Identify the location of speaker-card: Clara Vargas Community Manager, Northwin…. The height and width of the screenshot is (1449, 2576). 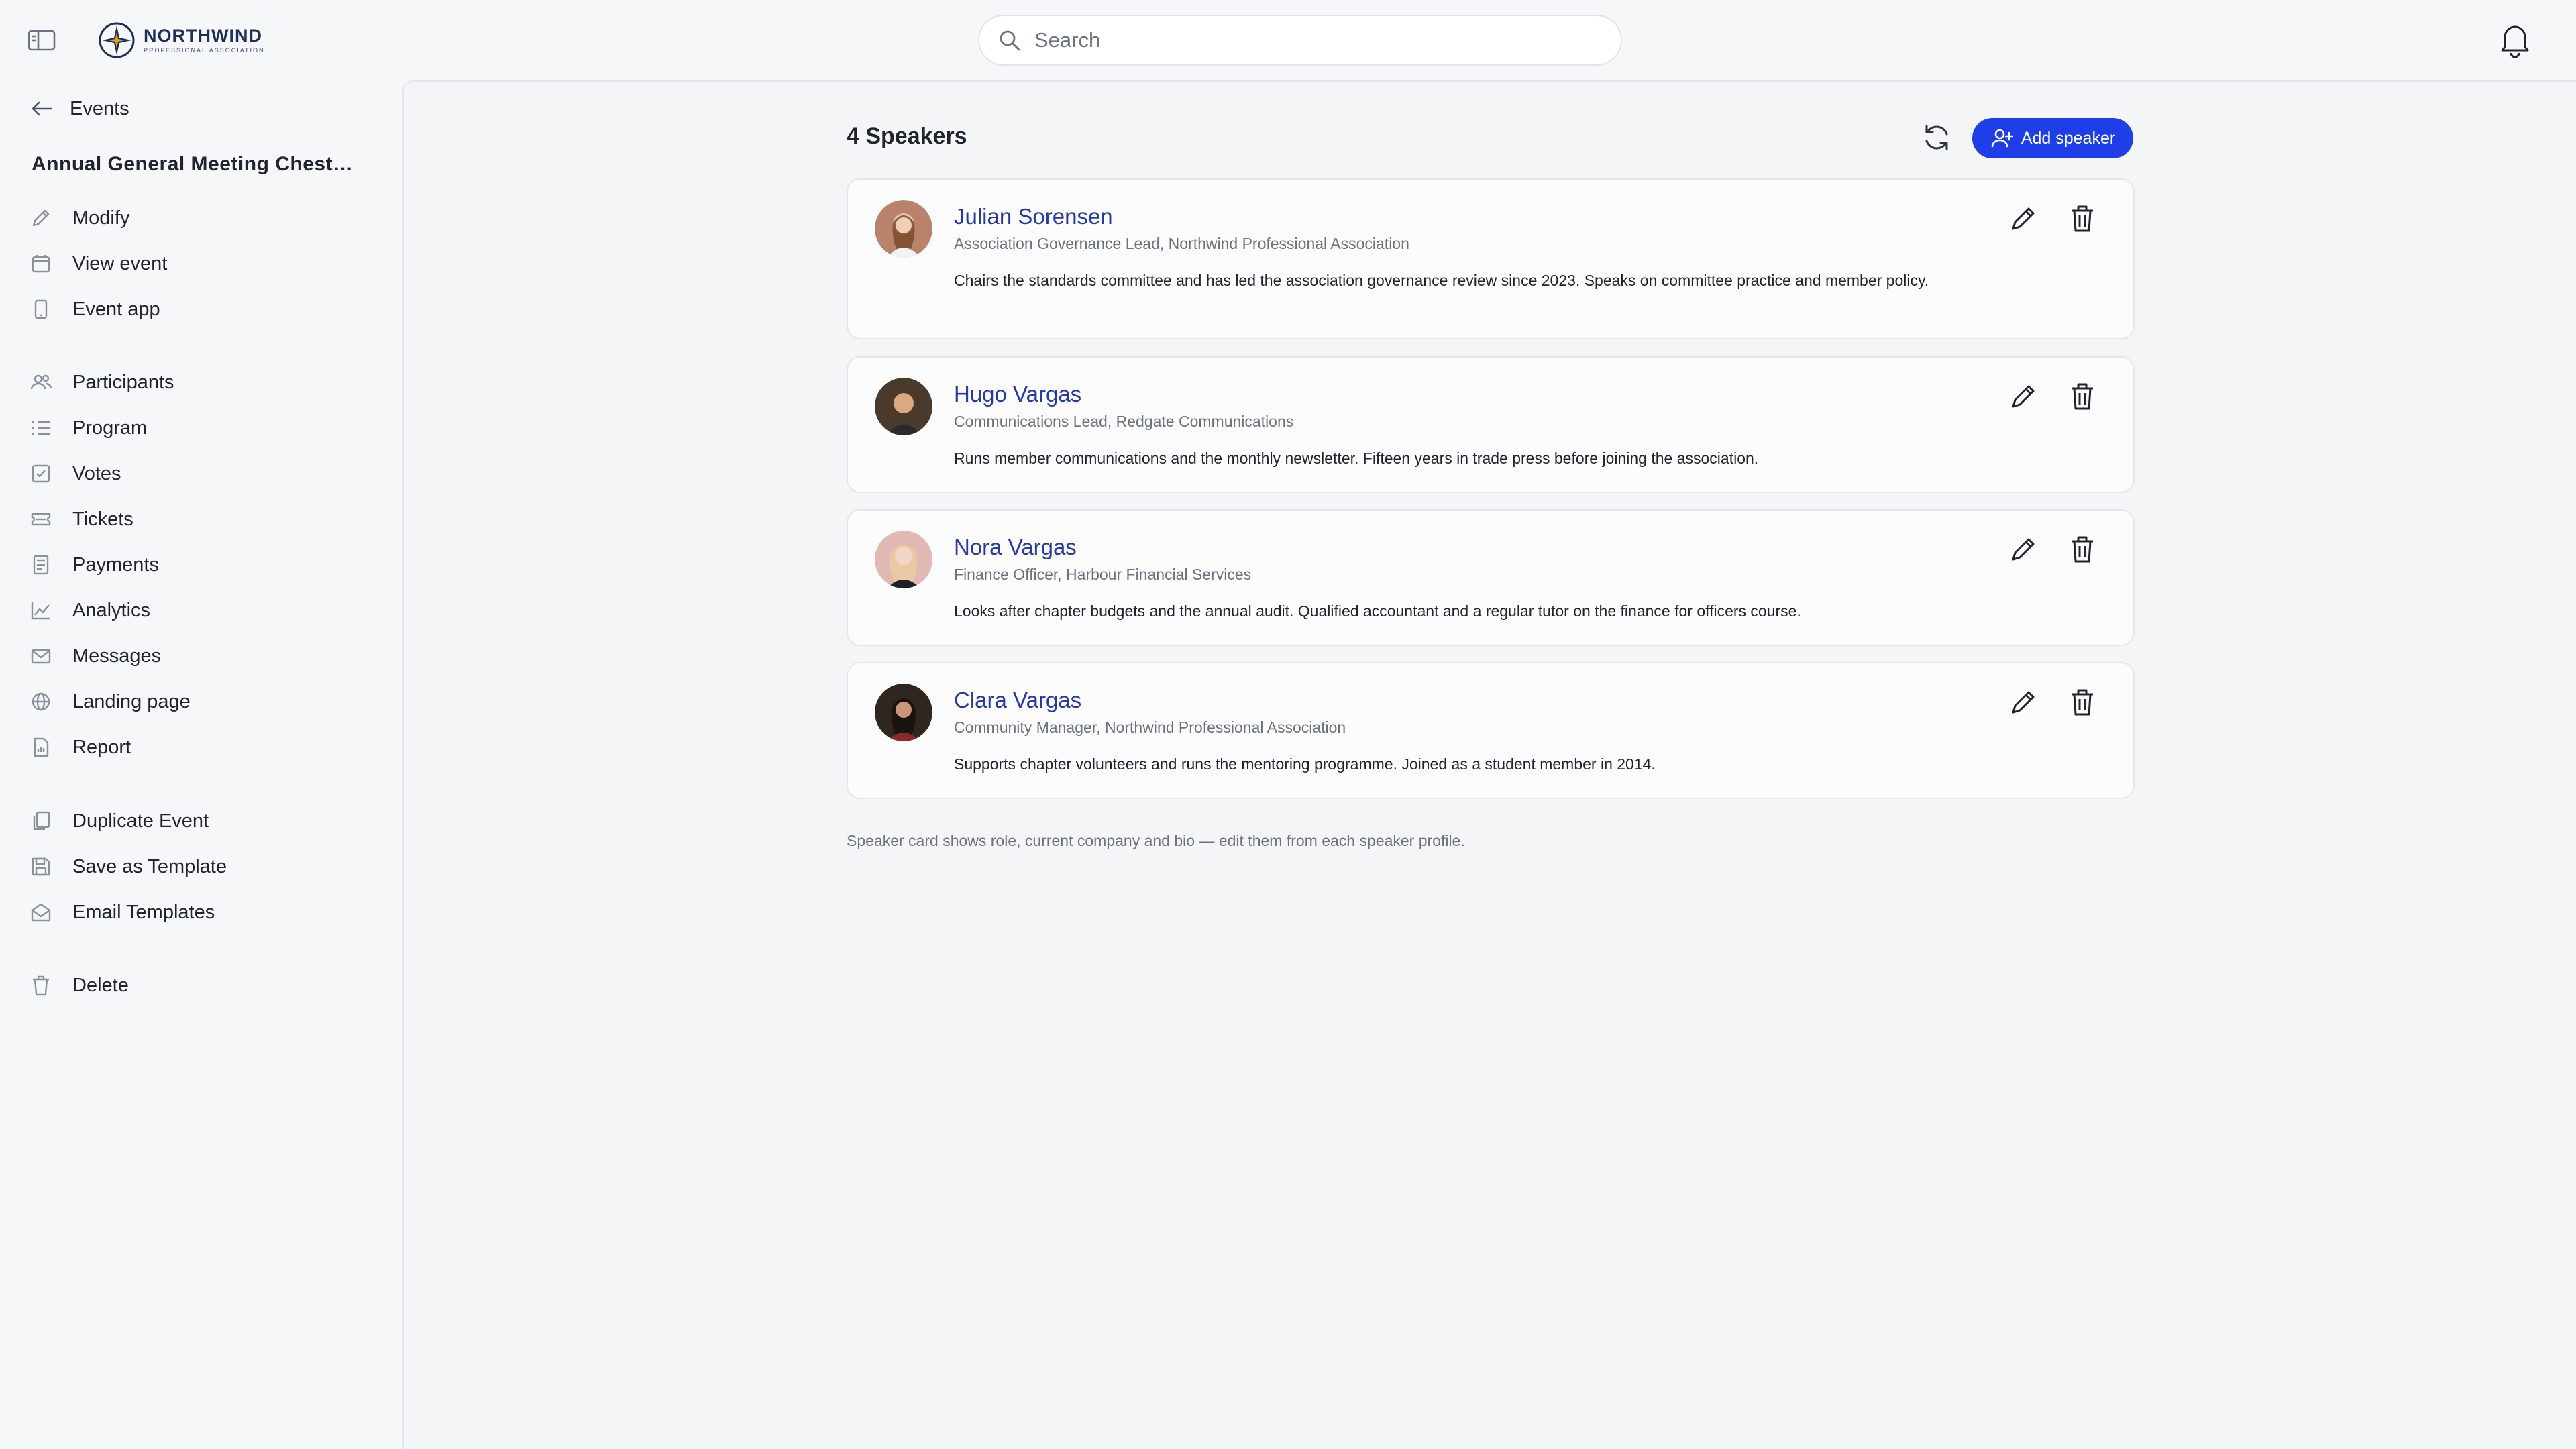
(1491, 730).